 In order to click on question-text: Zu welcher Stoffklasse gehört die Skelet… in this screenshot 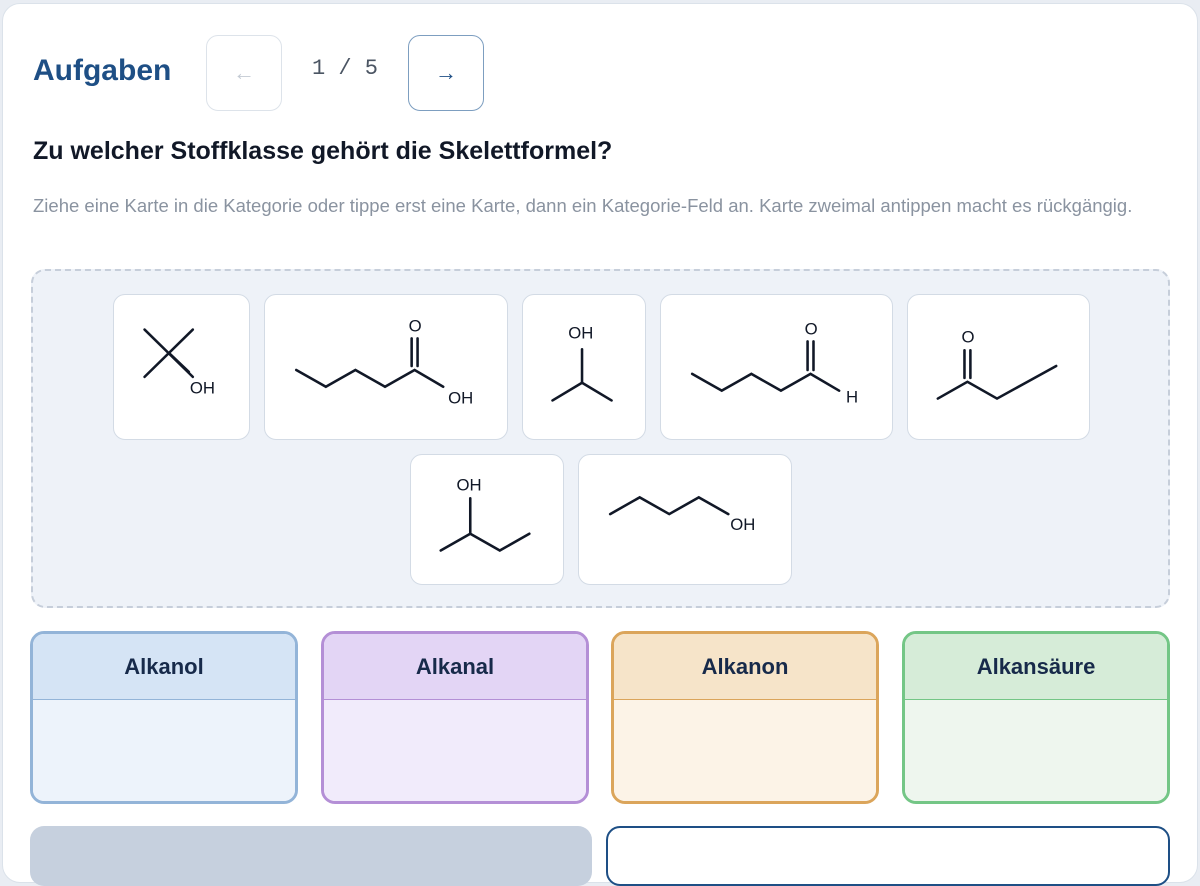, I will do `click(323, 151)`.